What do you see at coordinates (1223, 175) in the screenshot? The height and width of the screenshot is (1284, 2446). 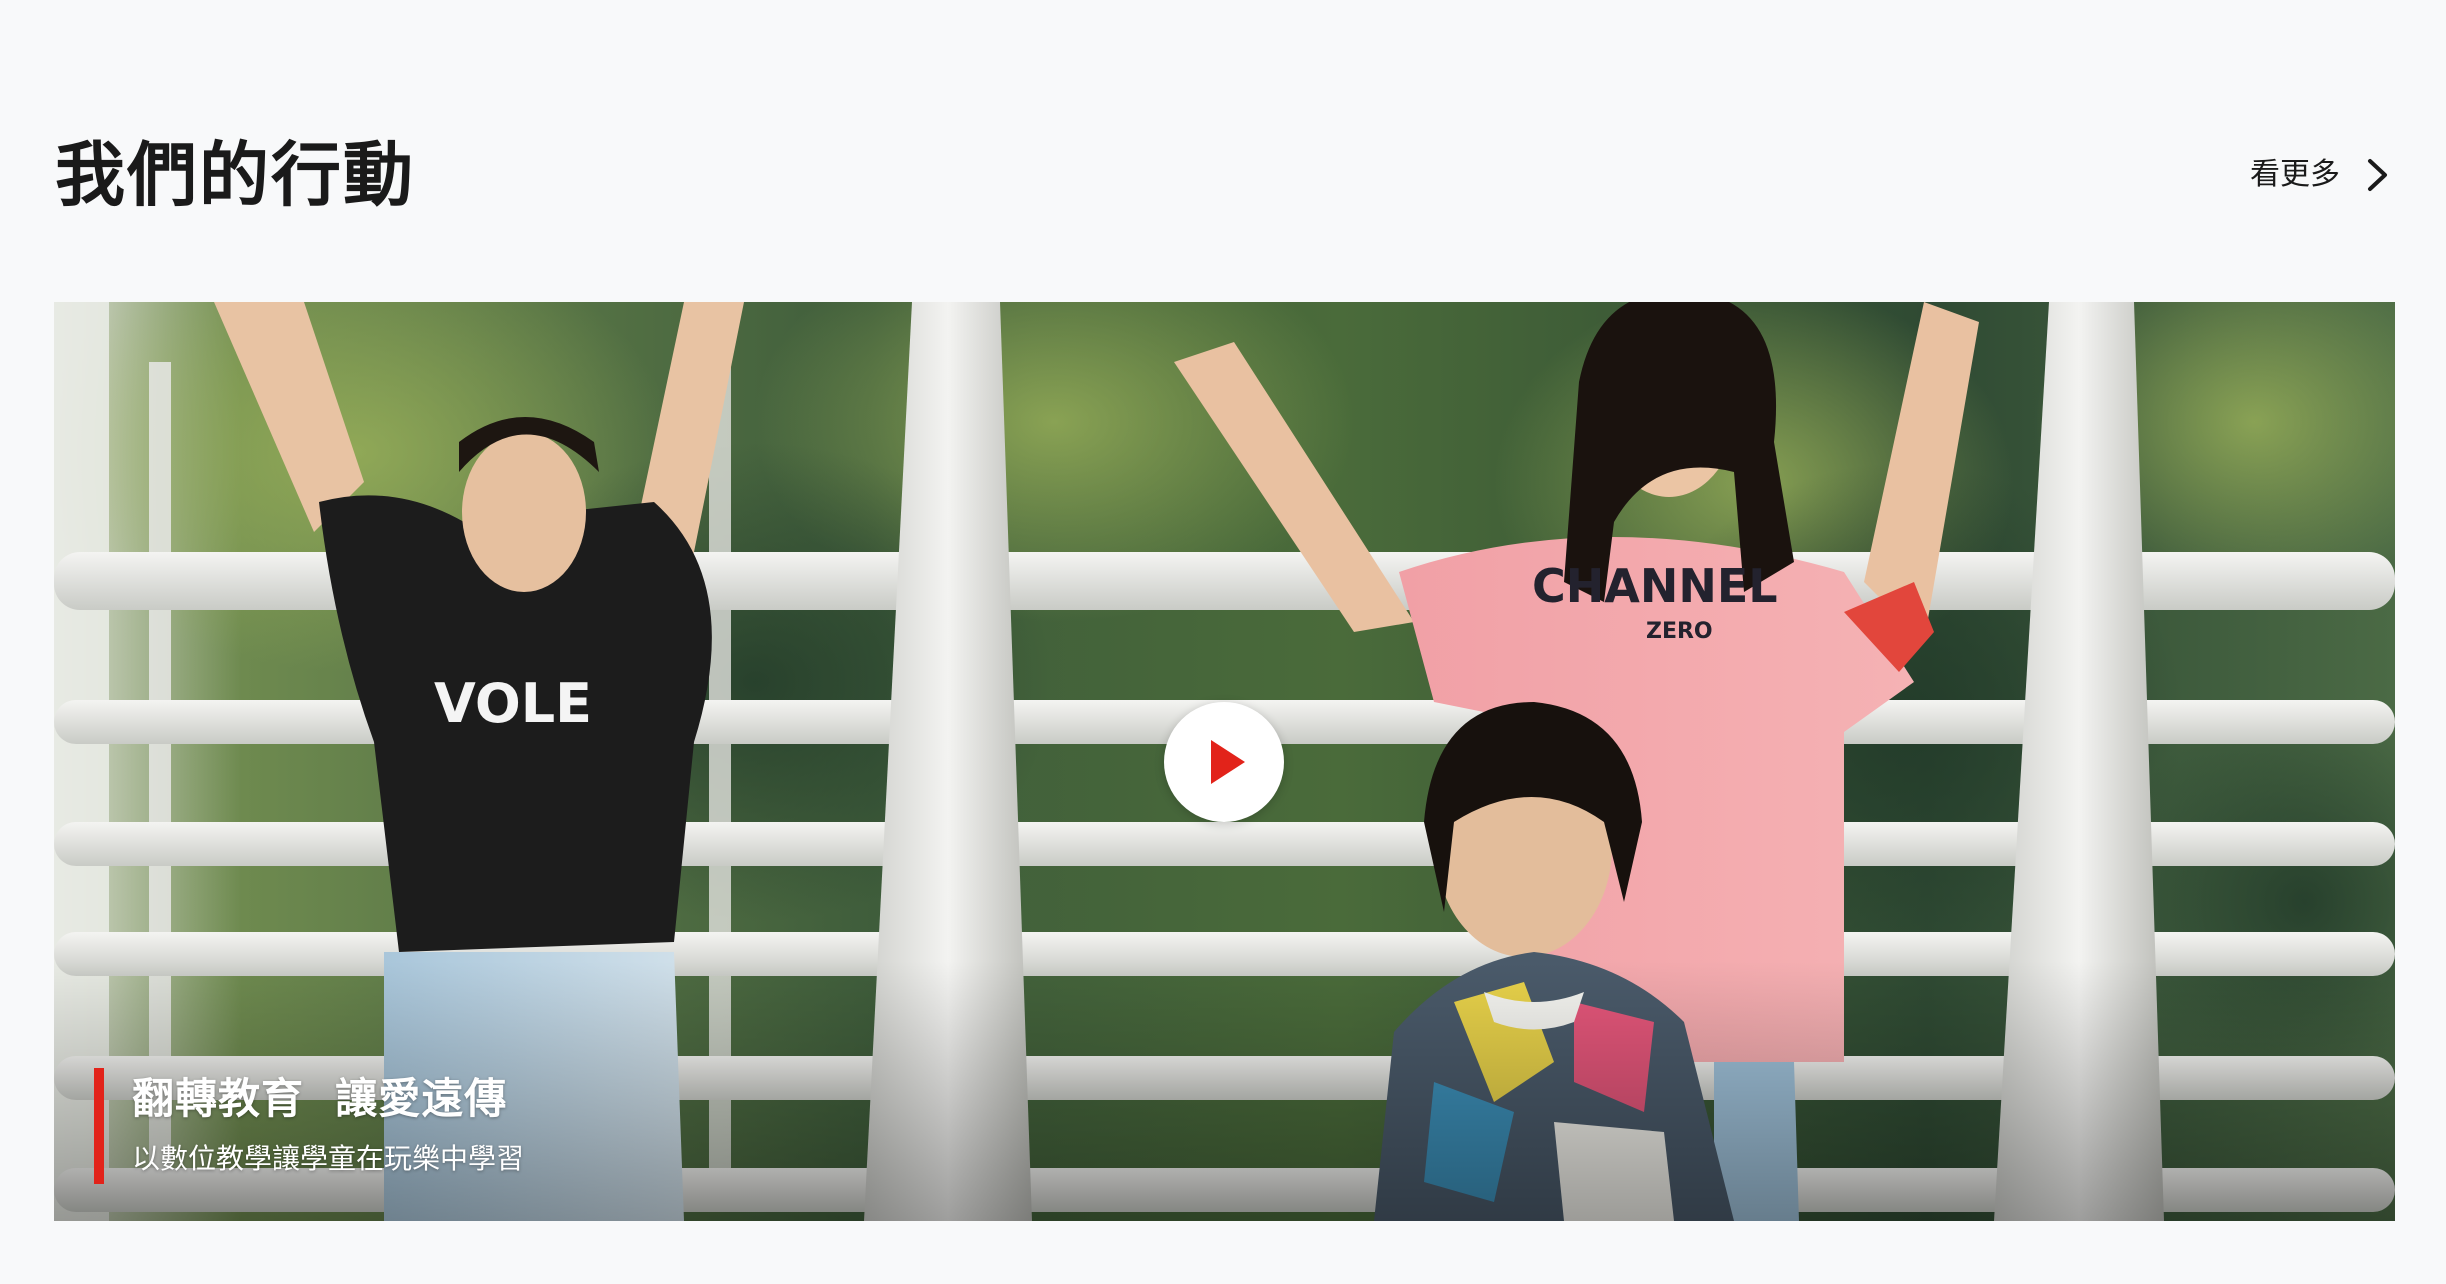 I see `section-header: 我們的行動 看更多` at bounding box center [1223, 175].